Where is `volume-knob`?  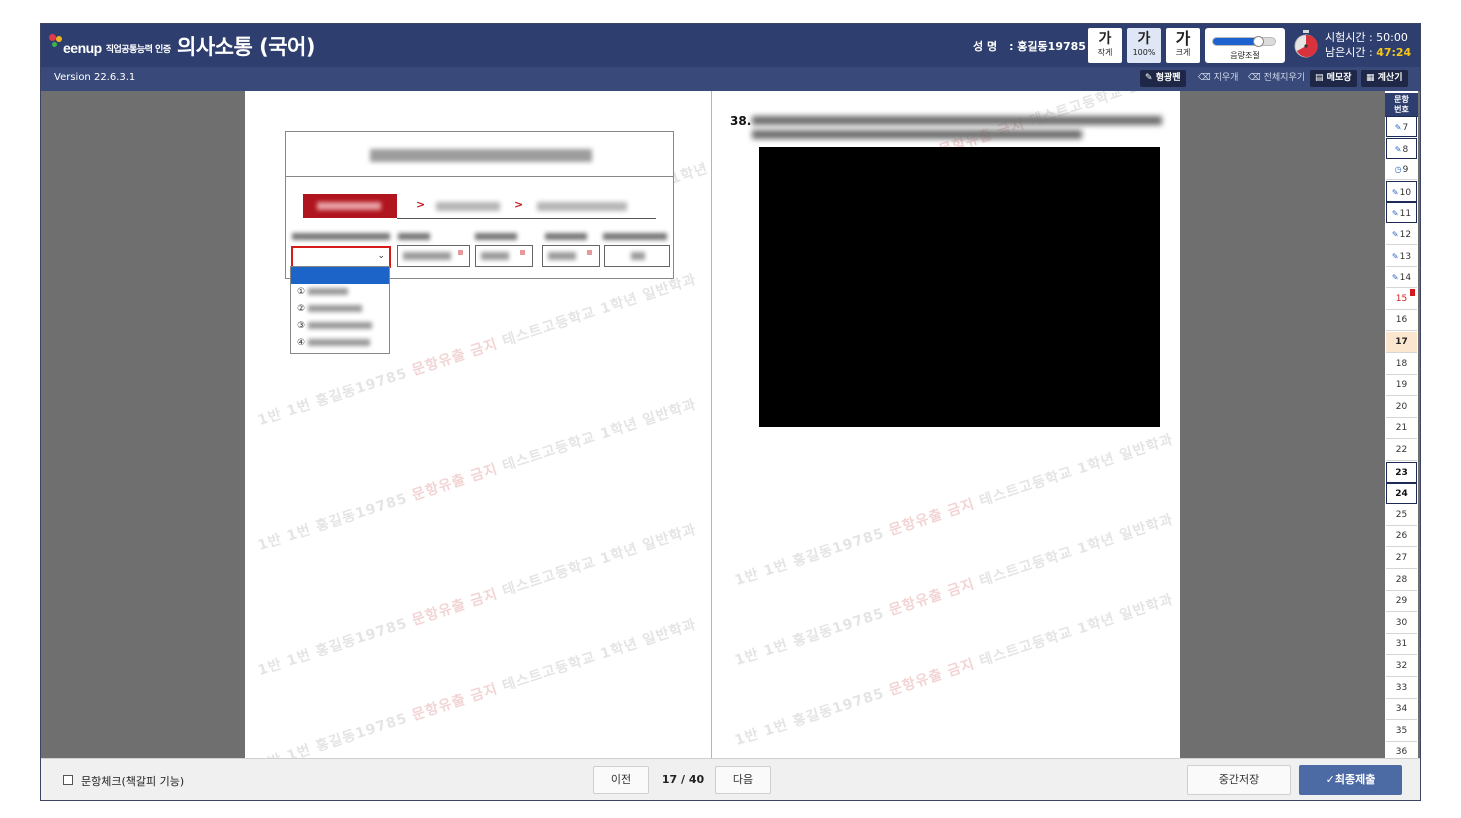 volume-knob is located at coordinates (1258, 41).